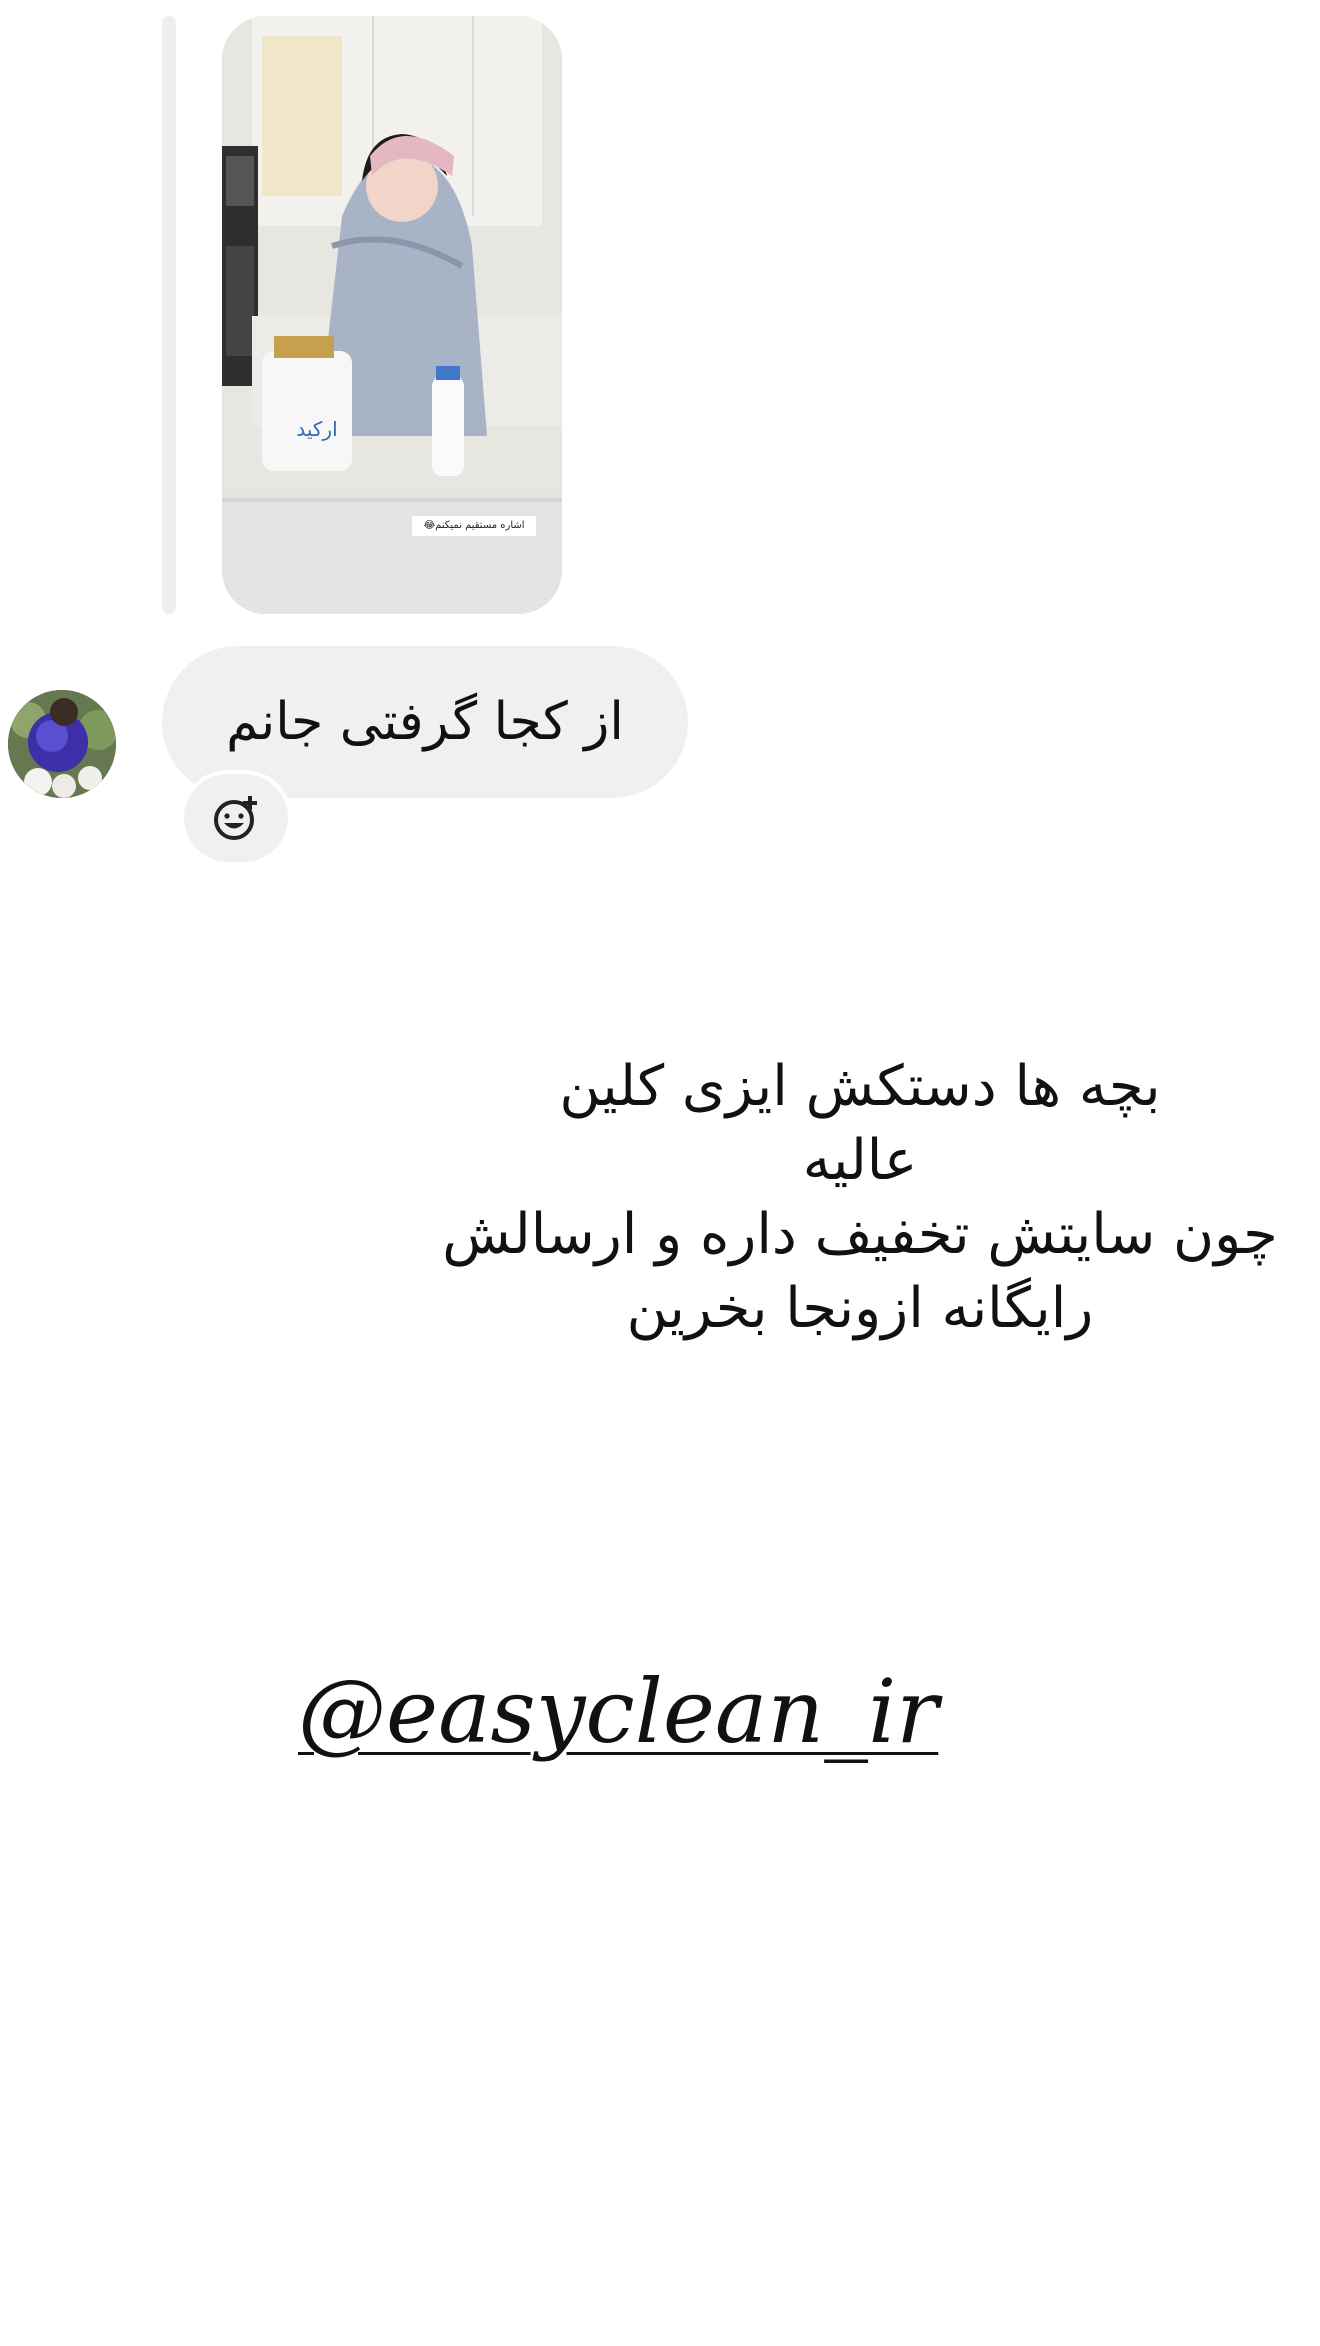  Describe the element at coordinates (618, 1711) in the screenshot. I see `mention-sticker: @easyclean_ir` at that location.